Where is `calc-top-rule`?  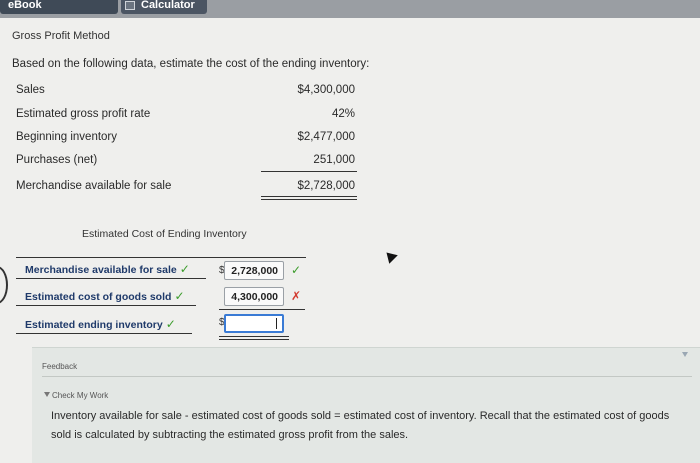
calc-top-rule is located at coordinates (161, 257).